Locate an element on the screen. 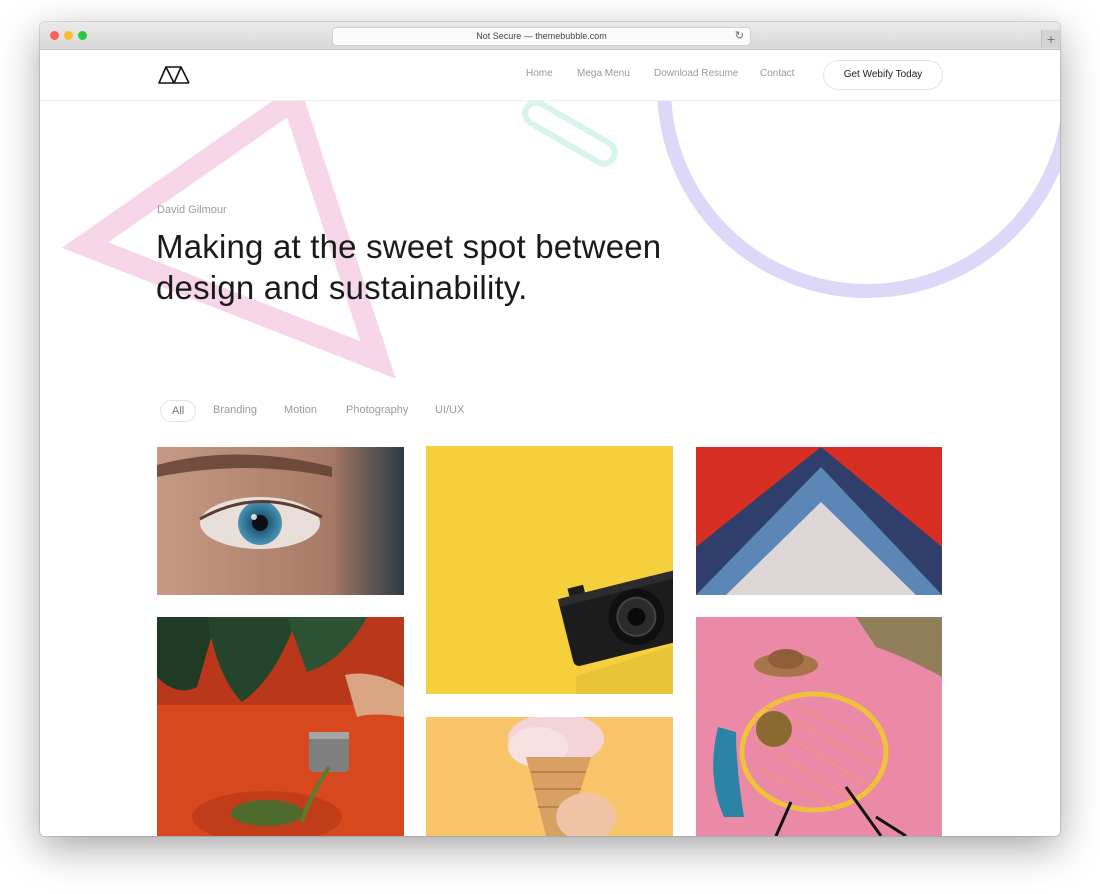  filter-branding: Branding is located at coordinates (235, 410).